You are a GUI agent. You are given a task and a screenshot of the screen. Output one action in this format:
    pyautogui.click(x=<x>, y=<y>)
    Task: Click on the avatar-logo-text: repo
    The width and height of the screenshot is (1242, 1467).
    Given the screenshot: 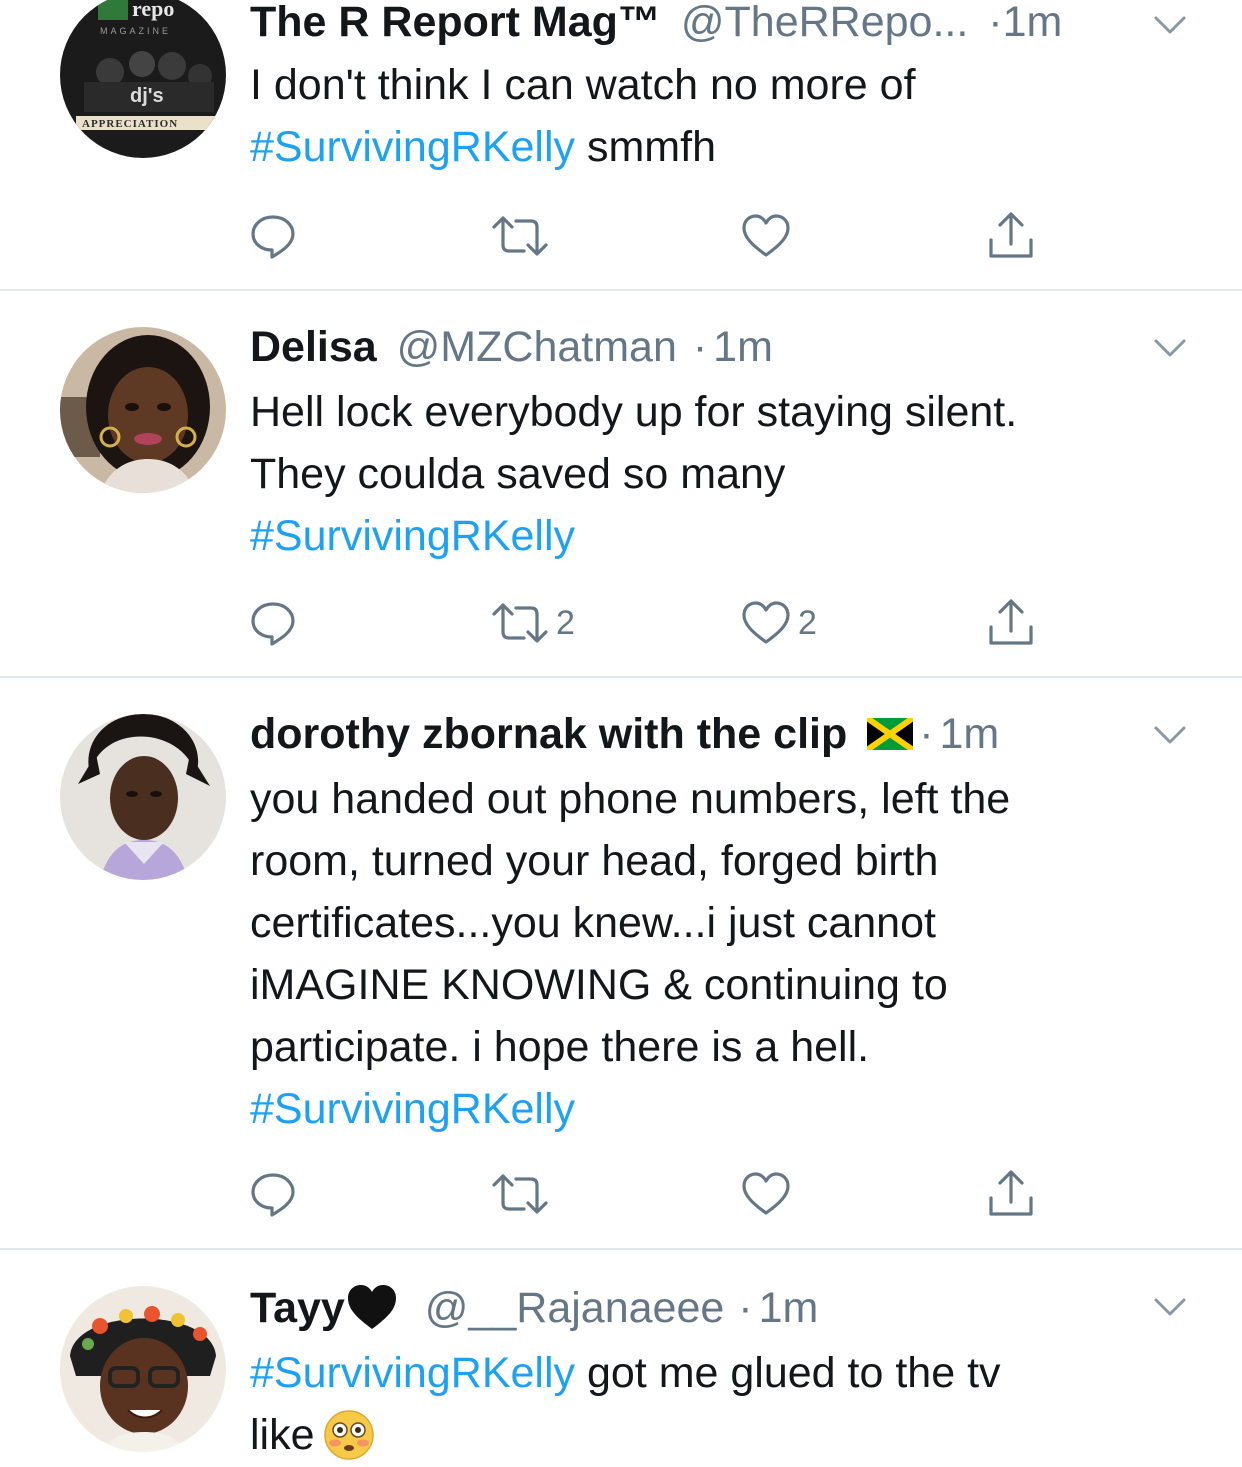 What is the action you would take?
    pyautogui.click(x=153, y=10)
    